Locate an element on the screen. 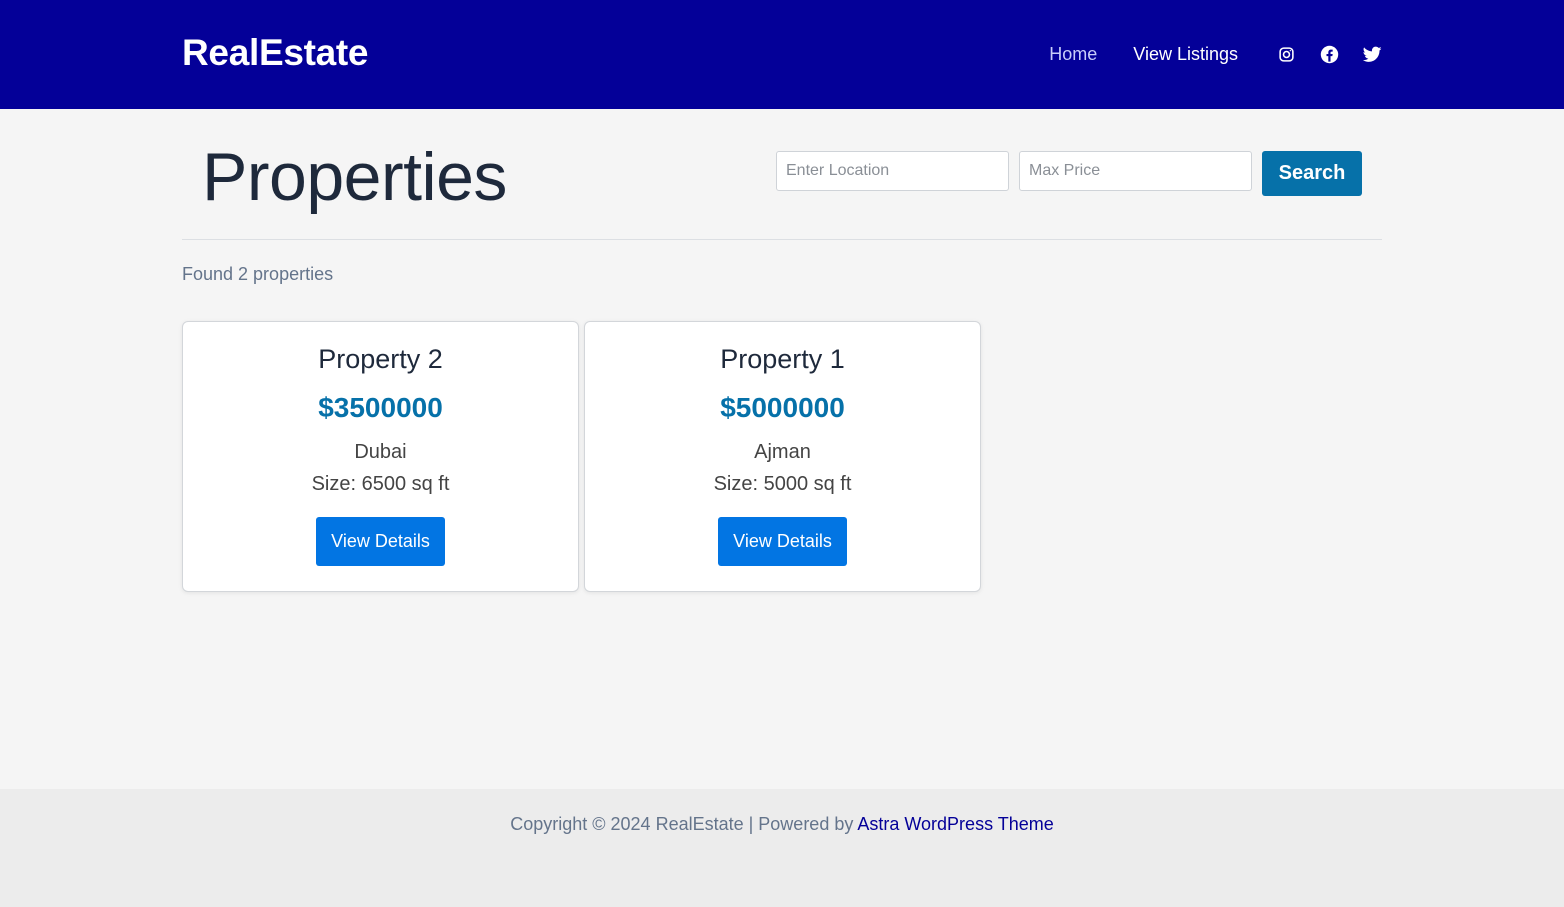 The image size is (1564, 907). property-size: Size: 6500 sq ft is located at coordinates (380, 484).